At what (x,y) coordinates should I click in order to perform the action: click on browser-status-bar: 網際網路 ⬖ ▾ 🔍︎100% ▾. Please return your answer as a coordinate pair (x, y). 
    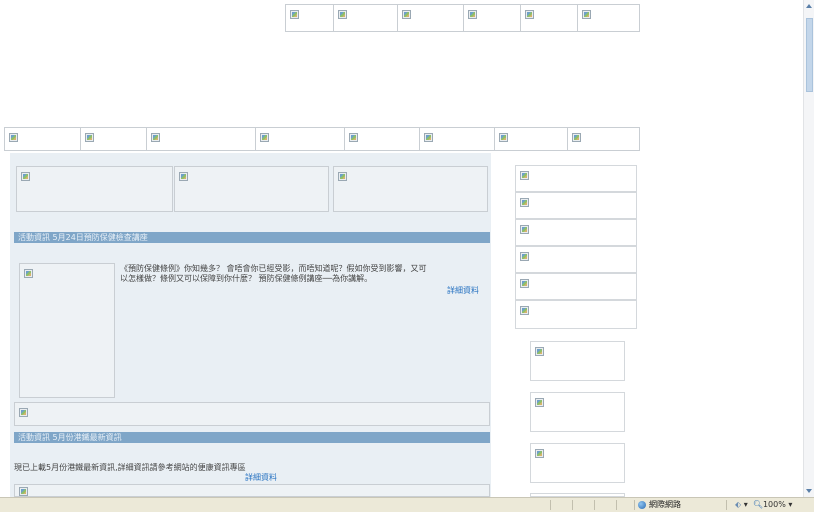
    Looking at the image, I should click on (407, 504).